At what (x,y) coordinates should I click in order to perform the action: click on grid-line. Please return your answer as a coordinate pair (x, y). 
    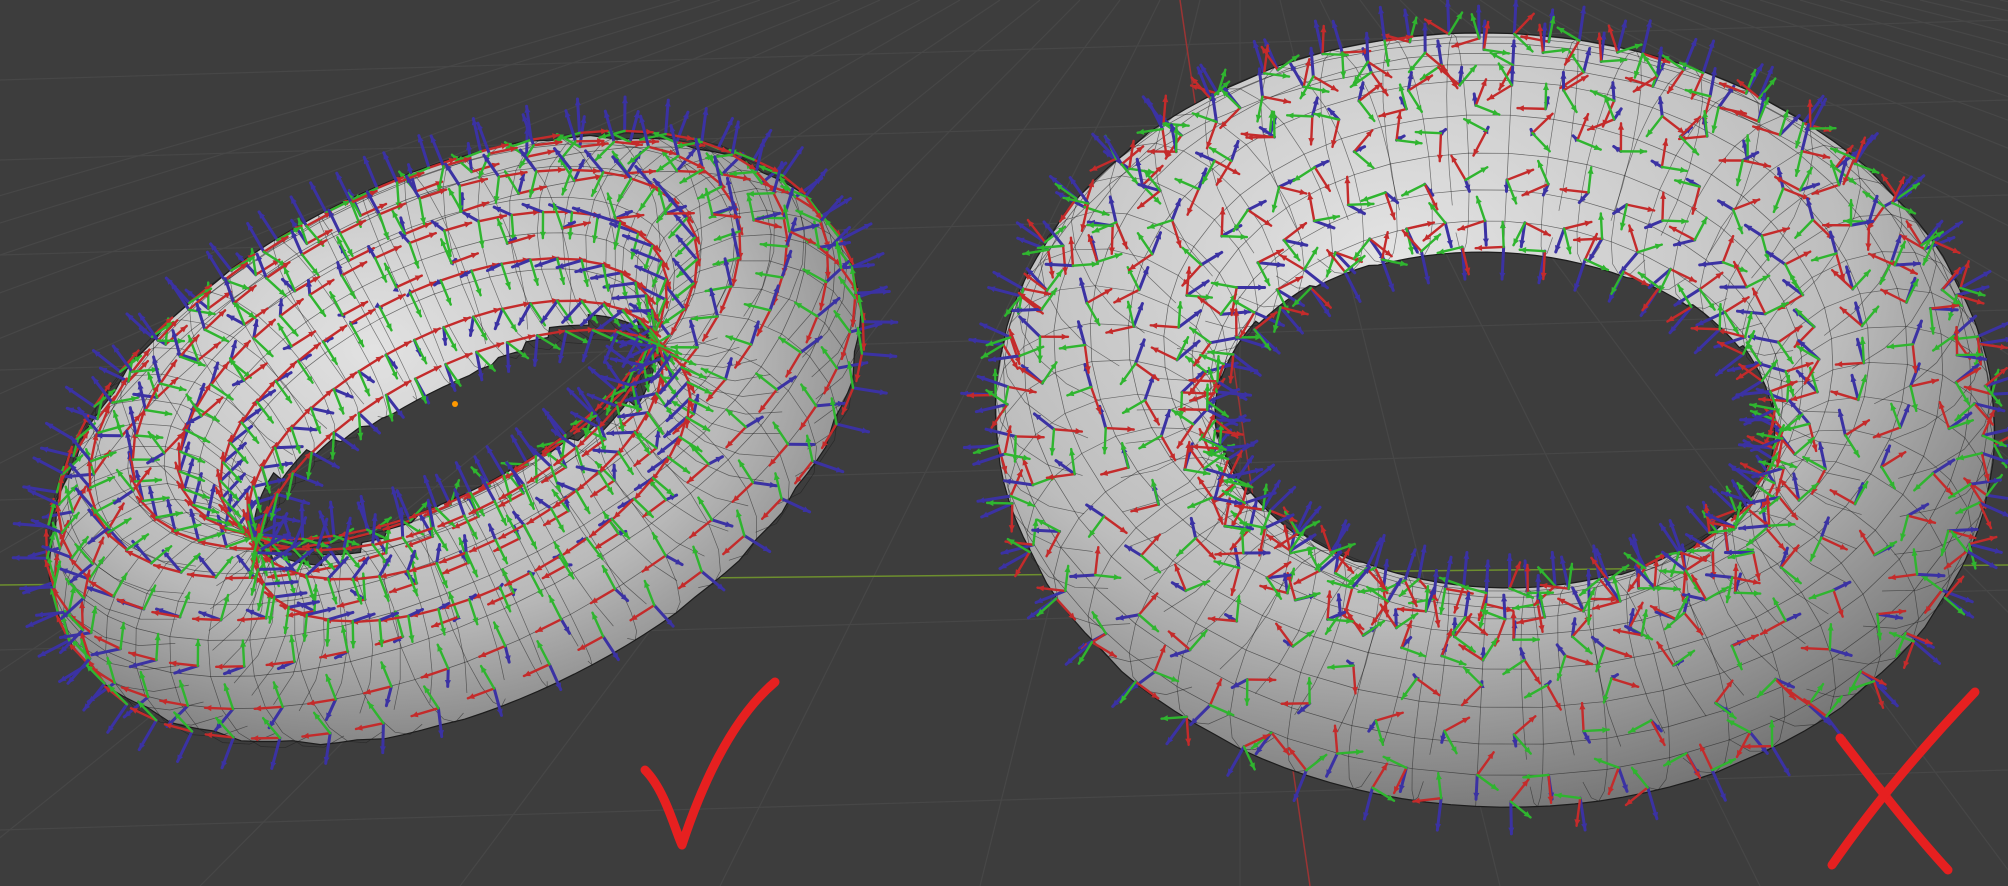
    Looking at the image, I should click on (1004, 800).